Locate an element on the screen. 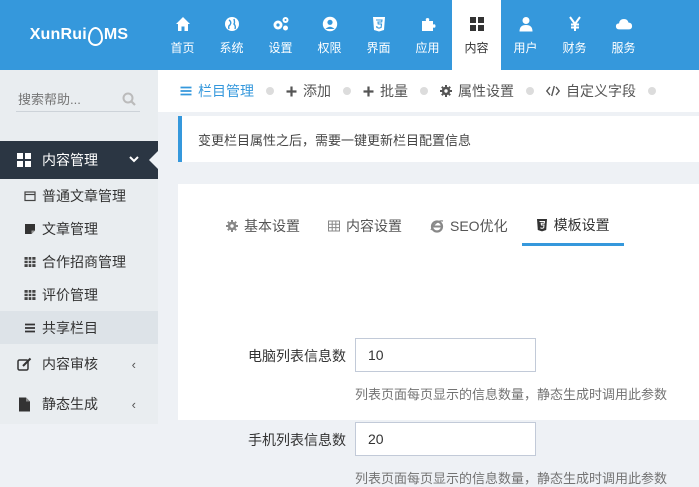 This screenshot has width=699, height=487. nav-settings-label: 设置 is located at coordinates (280, 47).